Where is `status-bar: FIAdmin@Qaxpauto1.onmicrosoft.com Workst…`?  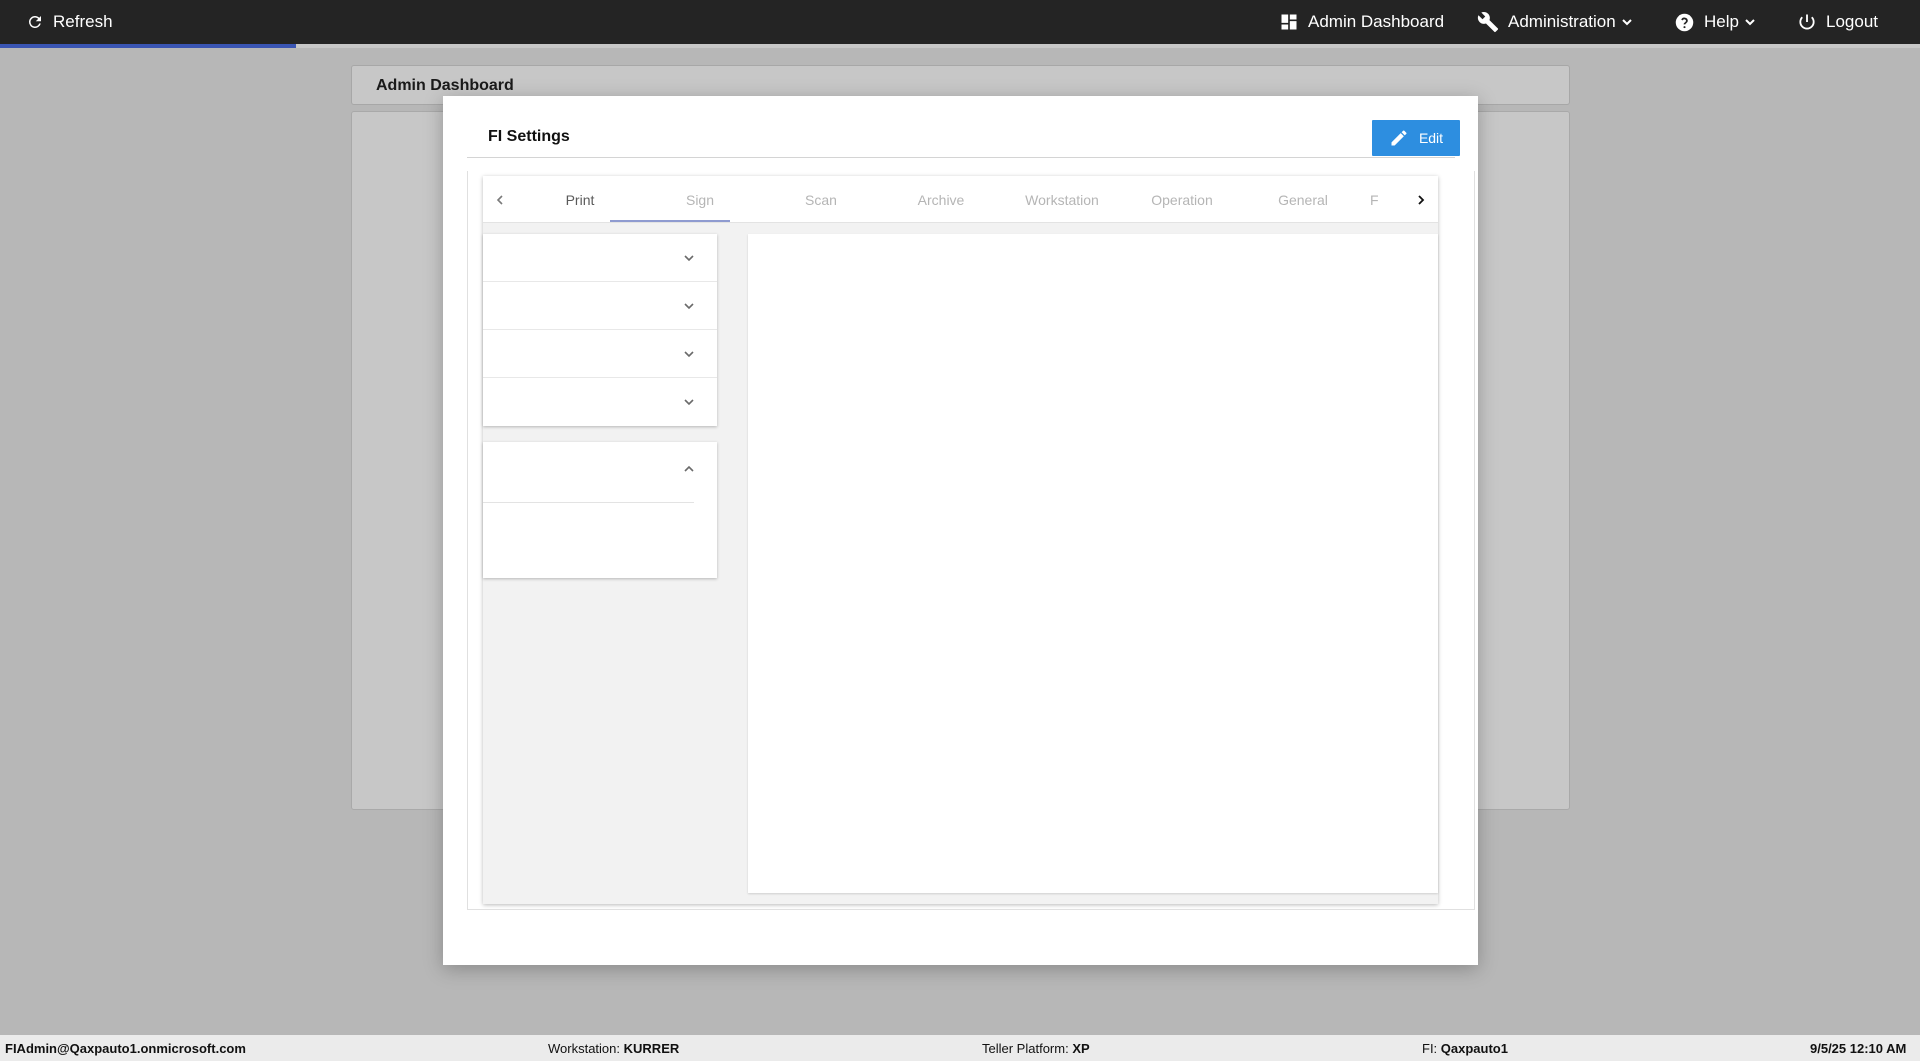
status-bar: FIAdmin@Qaxpauto1.onmicrosoft.com Workst… is located at coordinates (960, 1048).